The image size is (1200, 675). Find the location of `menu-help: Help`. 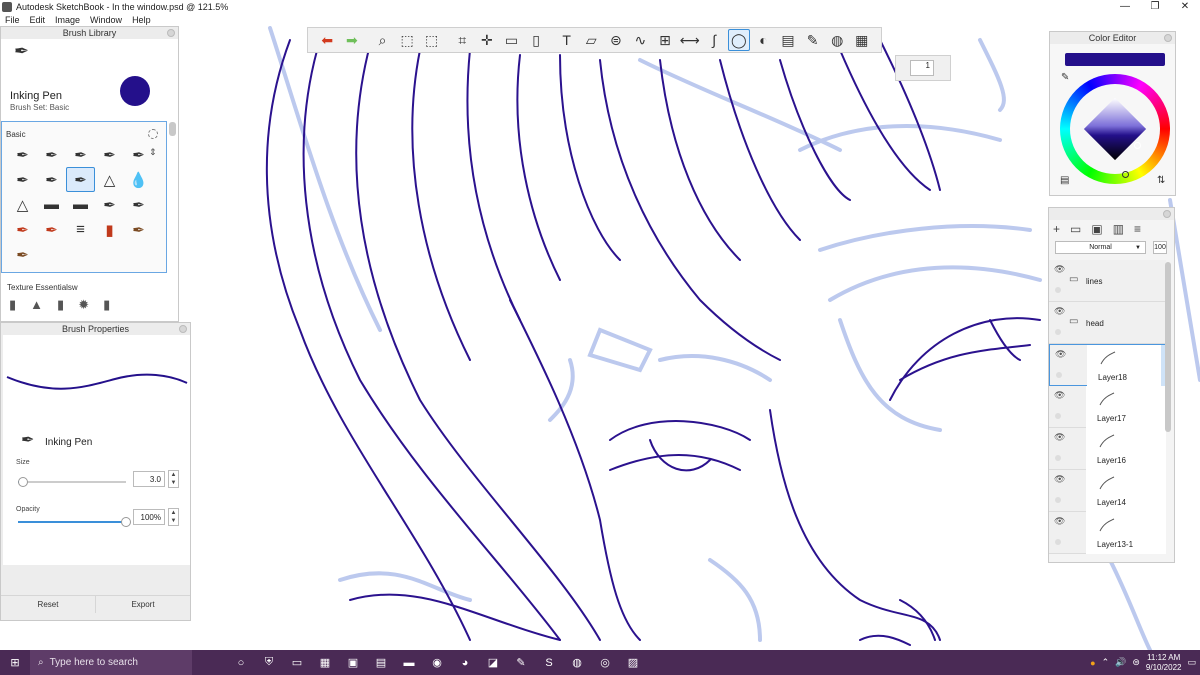

menu-help: Help is located at coordinates (141, 20).